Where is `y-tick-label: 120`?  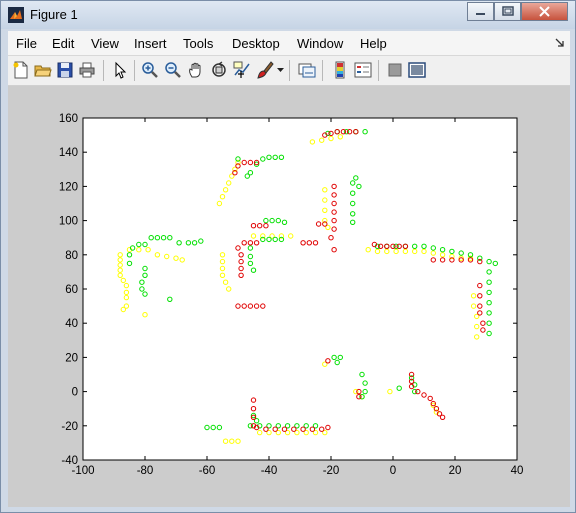 y-tick-label: 120 is located at coordinates (68, 187).